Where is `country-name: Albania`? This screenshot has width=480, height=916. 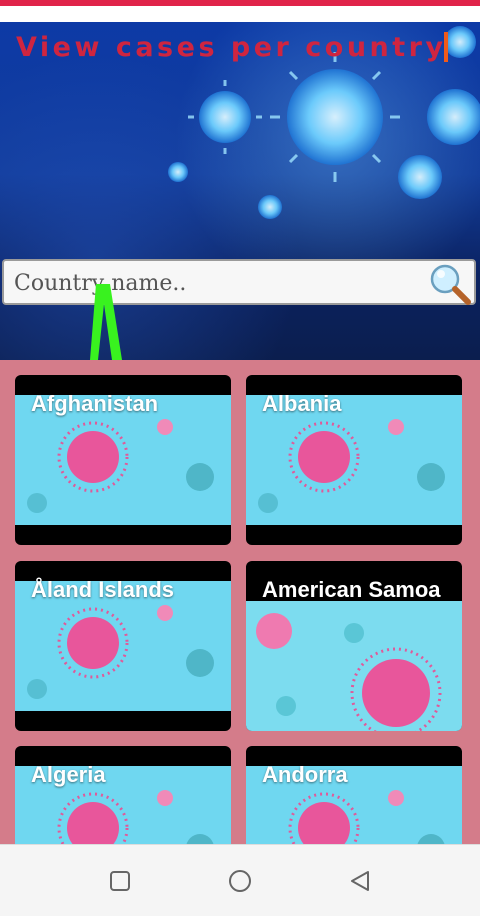 country-name: Albania is located at coordinates (302, 403).